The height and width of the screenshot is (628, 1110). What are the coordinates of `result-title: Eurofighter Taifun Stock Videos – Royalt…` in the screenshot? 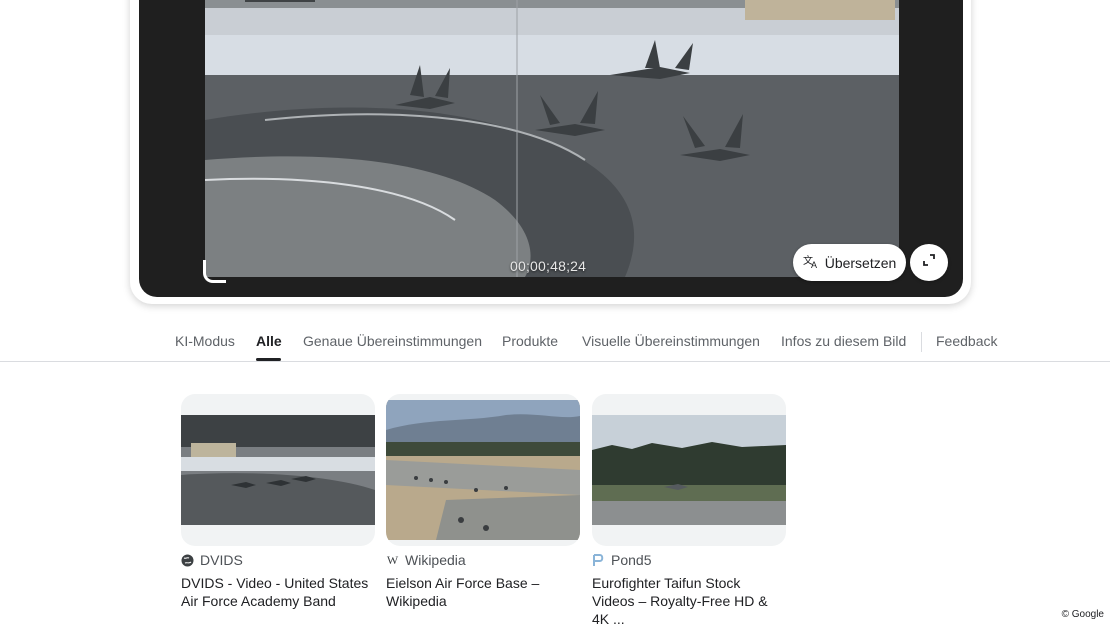 It's located at (689, 601).